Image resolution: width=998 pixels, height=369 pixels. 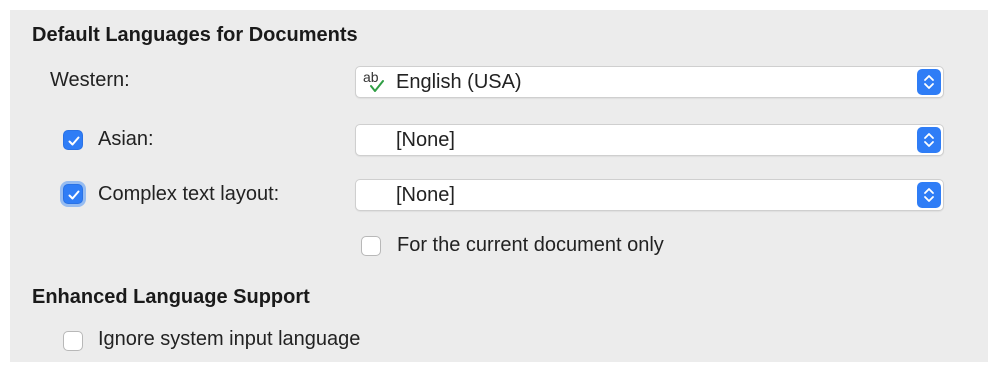 What do you see at coordinates (371, 246) in the screenshot?
I see `current-document-only-checkbox` at bounding box center [371, 246].